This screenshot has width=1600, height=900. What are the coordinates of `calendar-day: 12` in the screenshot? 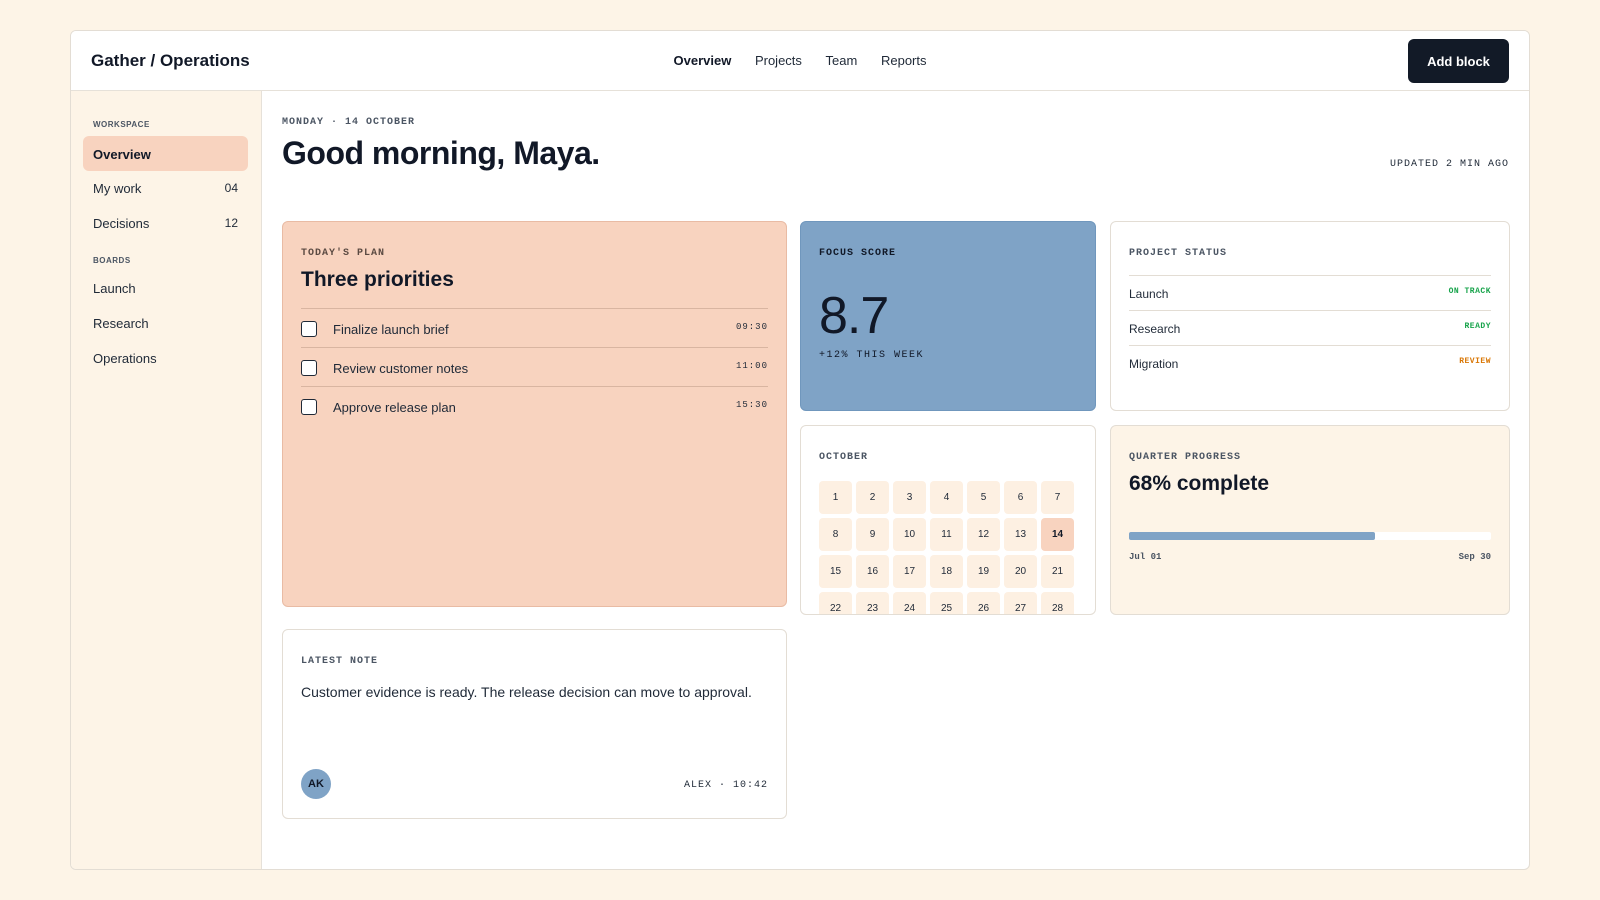 It's located at (983, 534).